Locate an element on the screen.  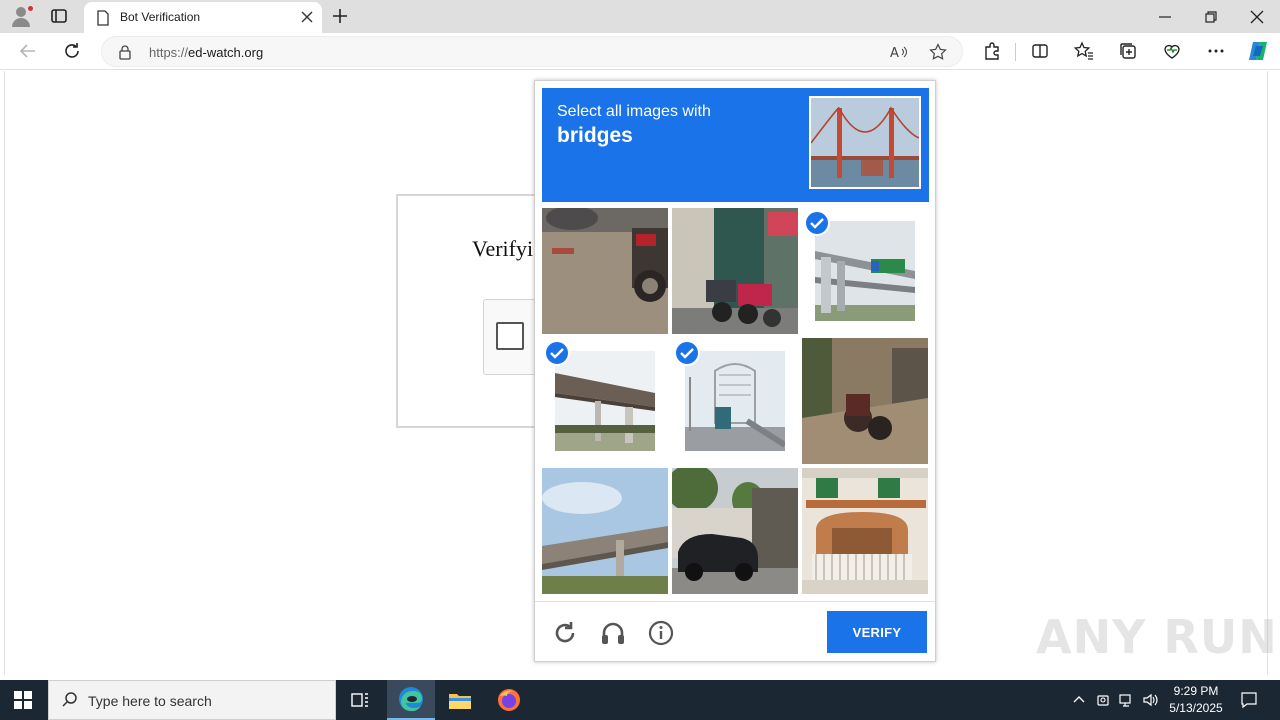
browser-tab-bar: Bot Verification is located at coordinates (640, 16).